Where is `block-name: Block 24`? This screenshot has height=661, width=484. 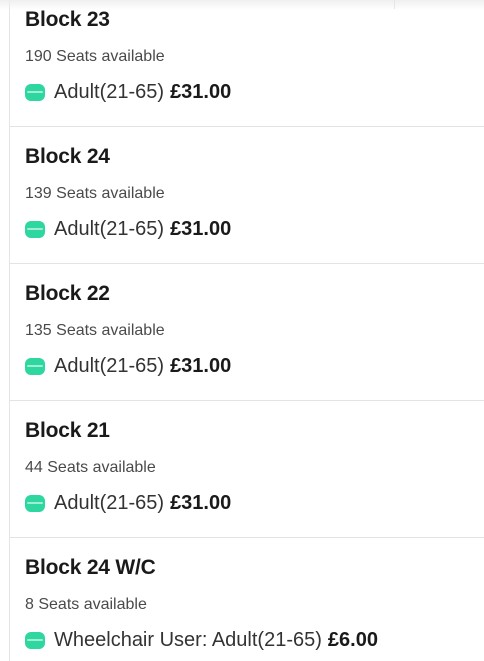 block-name: Block 24 is located at coordinates (67, 156).